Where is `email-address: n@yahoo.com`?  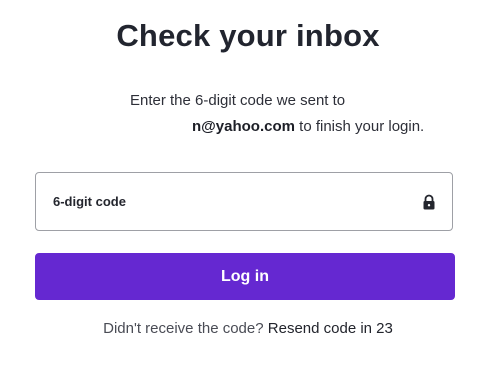 email-address: n@yahoo.com is located at coordinates (243, 126).